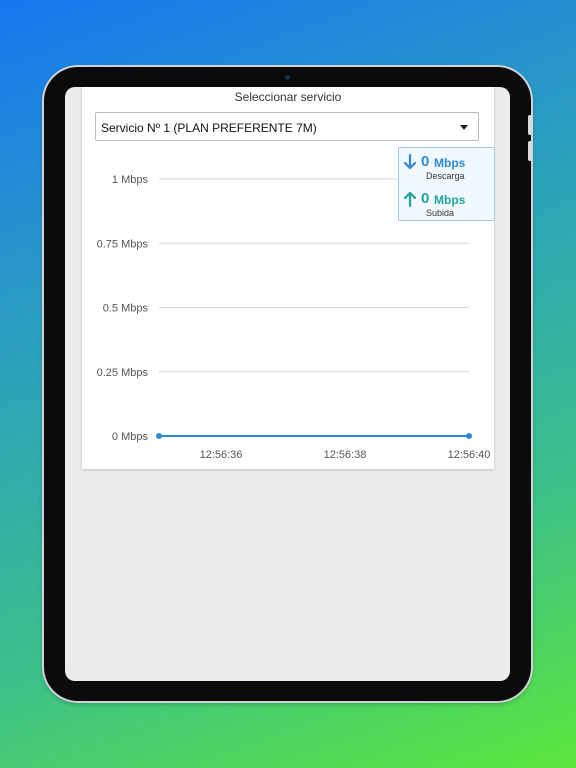  Describe the element at coordinates (469, 455) in the screenshot. I see `x-tick-label: 12:56:40` at that location.